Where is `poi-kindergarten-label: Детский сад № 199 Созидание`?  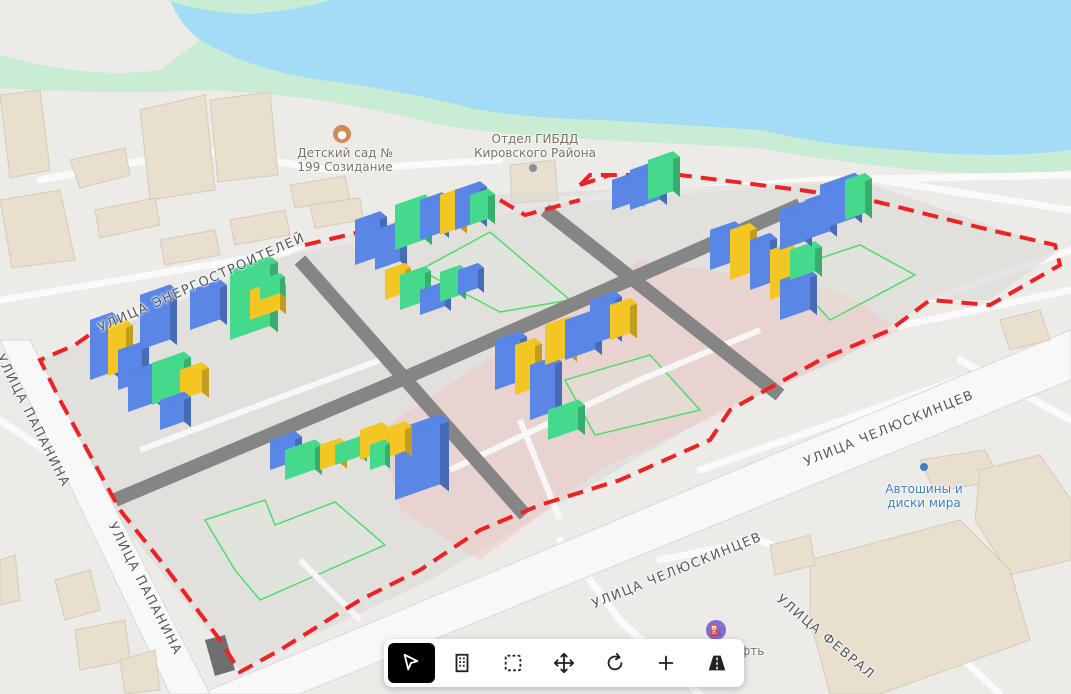 poi-kindergarten-label: Детский сад № 199 Созидание is located at coordinates (345, 160).